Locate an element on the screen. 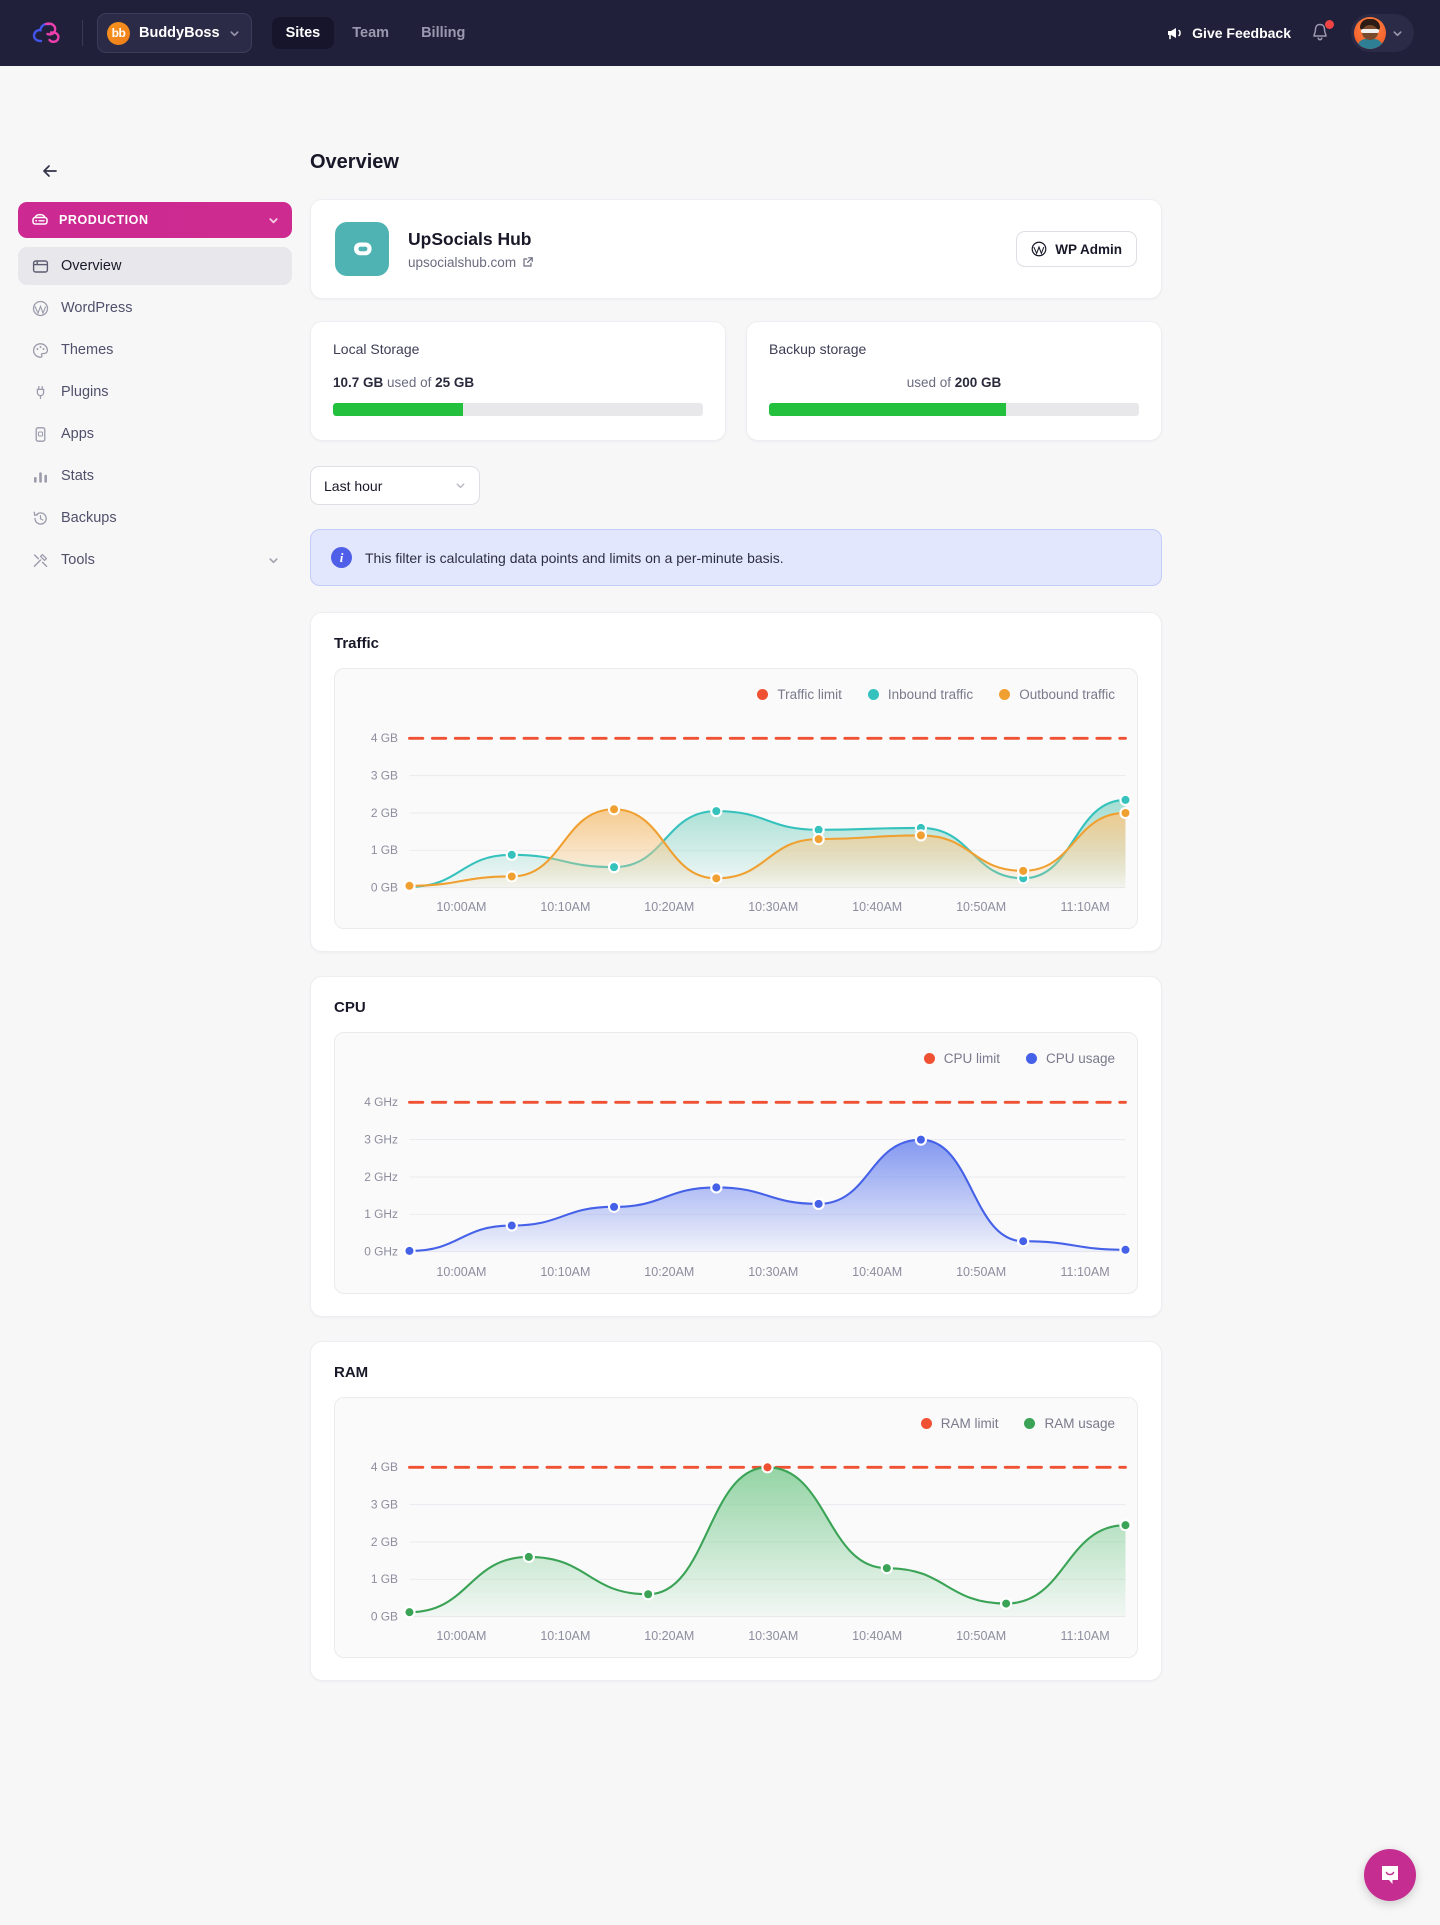 Image resolution: width=1440 pixels, height=1925 pixels. chart-svg: 0 GB 1 GB 2 GB 3 GB 4 GB is located at coordinates (751, 812).